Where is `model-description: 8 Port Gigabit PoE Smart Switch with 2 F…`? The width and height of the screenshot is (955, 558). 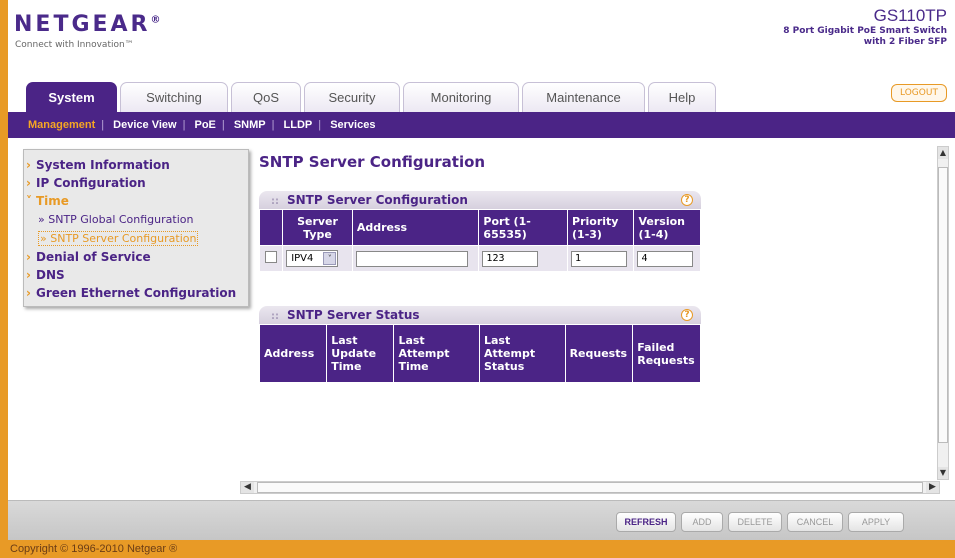 model-description: 8 Port Gigabit PoE Smart Switch with 2 F… is located at coordinates (865, 36).